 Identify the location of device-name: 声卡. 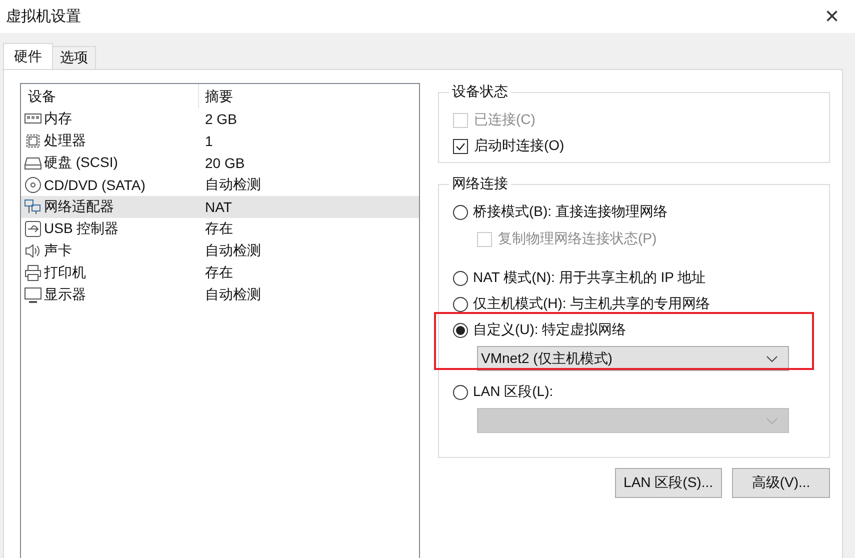
(58, 251).